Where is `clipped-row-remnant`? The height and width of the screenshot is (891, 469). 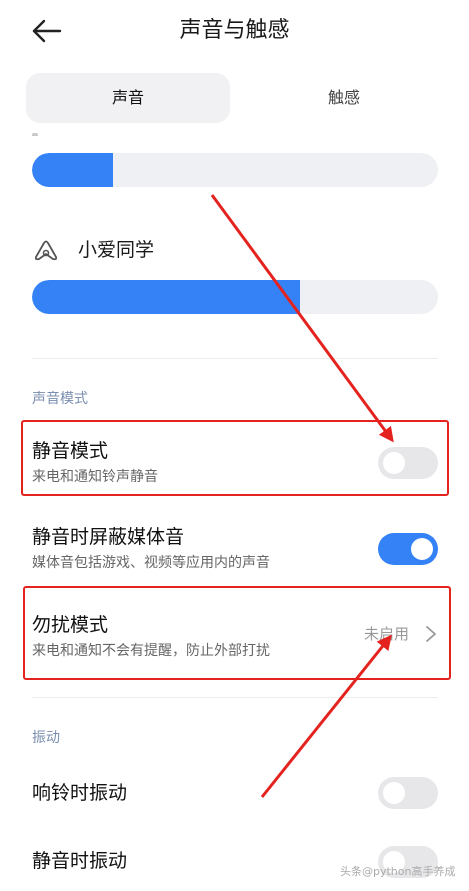 clipped-row-remnant is located at coordinates (82, 130).